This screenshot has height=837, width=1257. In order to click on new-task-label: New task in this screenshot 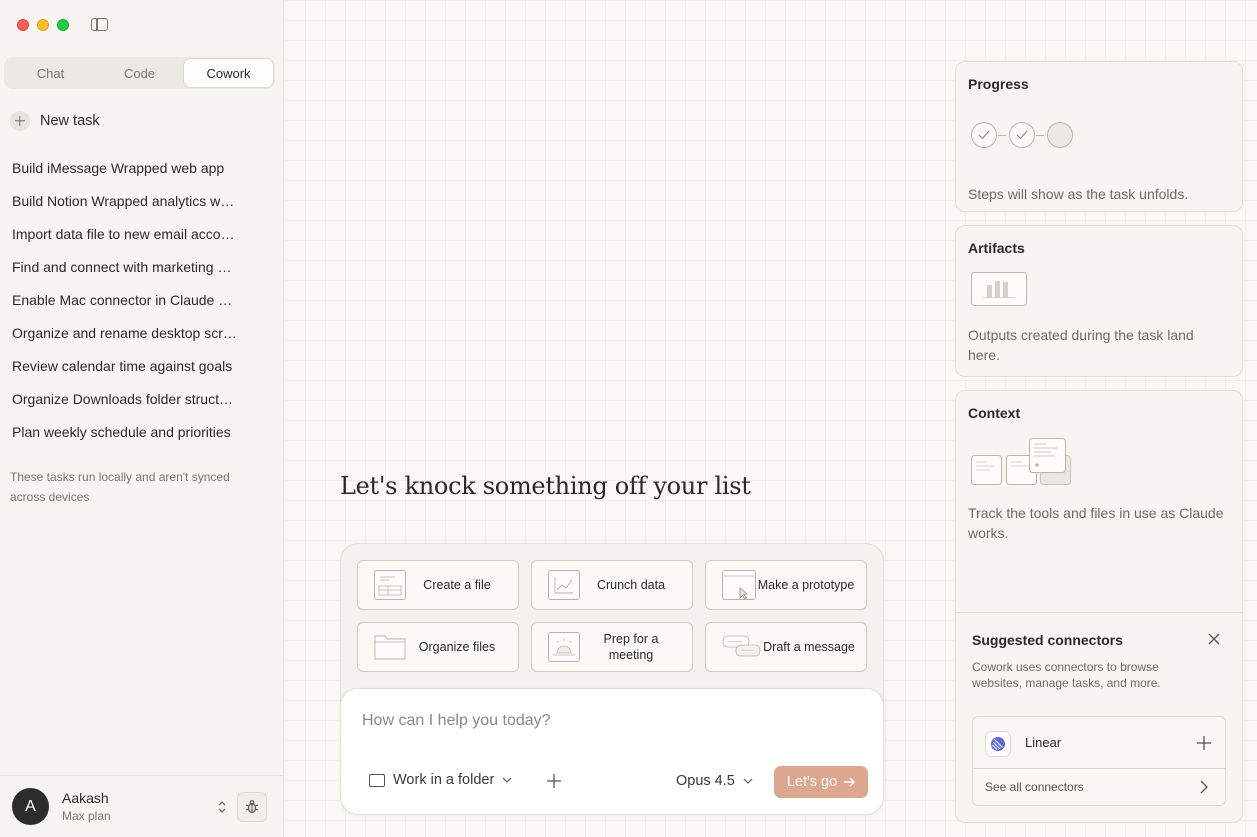, I will do `click(70, 121)`.